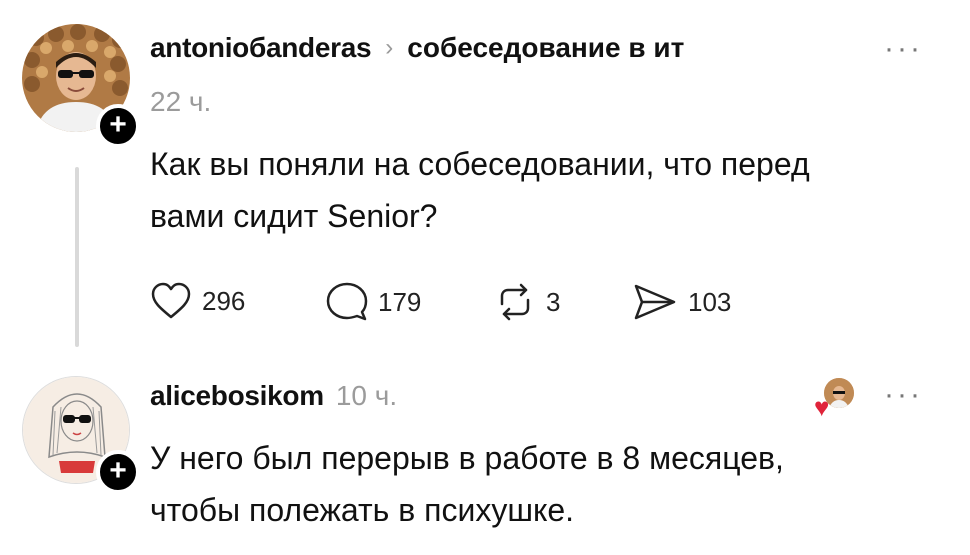  Describe the element at coordinates (237, 396) in the screenshot. I see `reply-author-name: alicebosikom` at that location.